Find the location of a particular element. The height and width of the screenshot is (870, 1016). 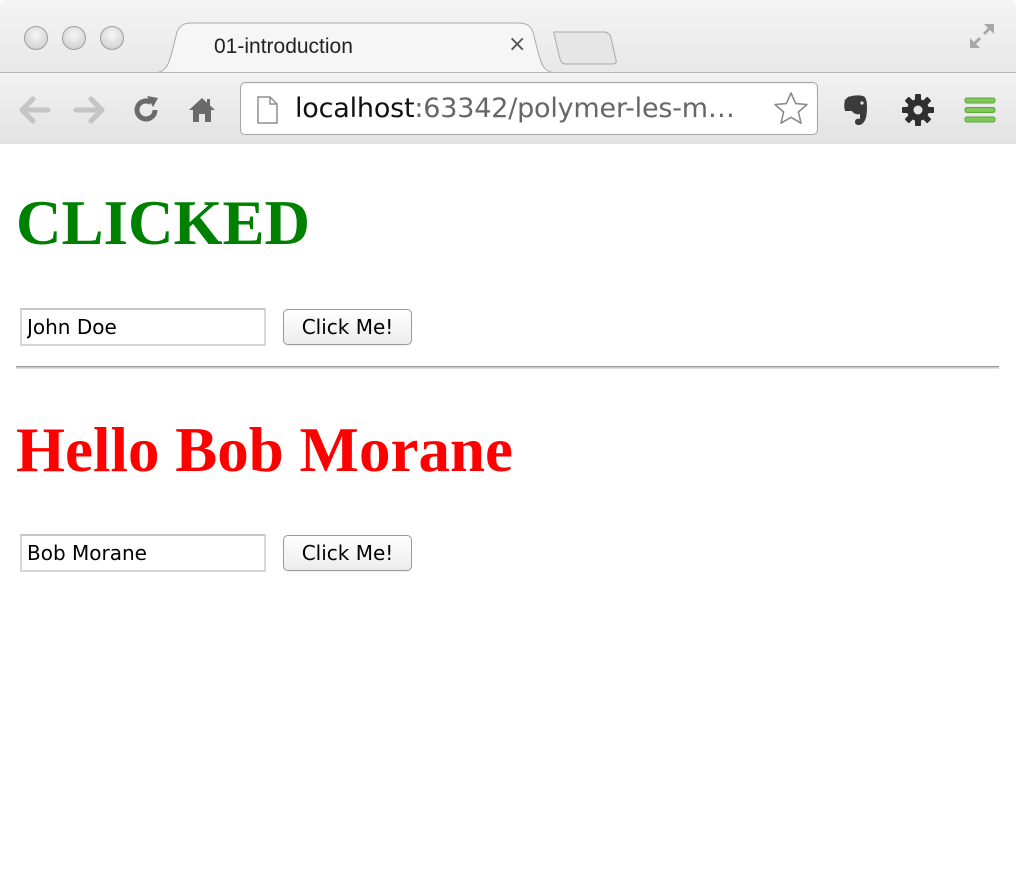

bookmark-star-icon is located at coordinates (791, 109).